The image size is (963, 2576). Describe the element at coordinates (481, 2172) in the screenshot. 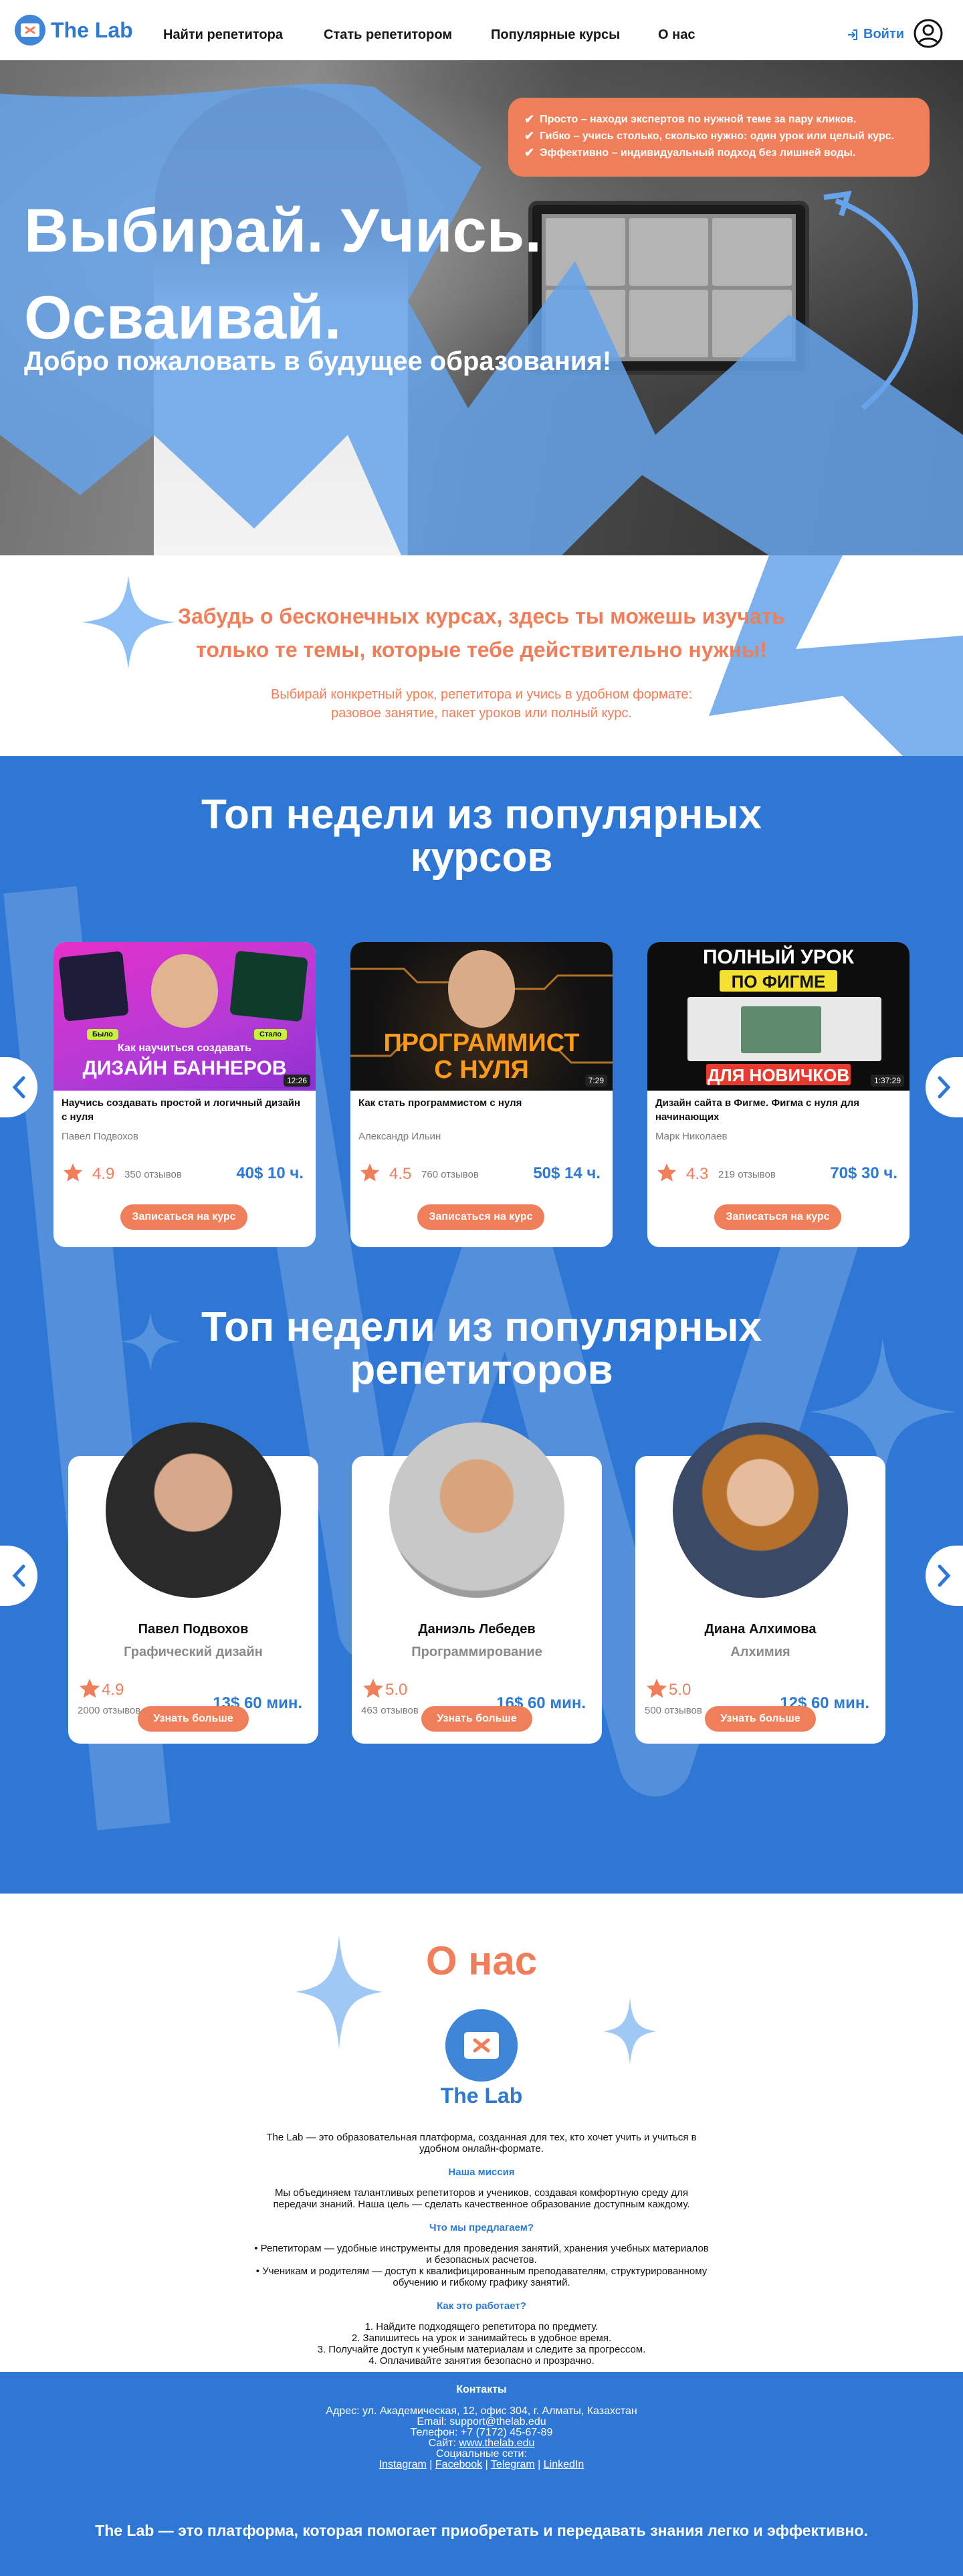

I see `mission-heading: Наша миссия` at that location.